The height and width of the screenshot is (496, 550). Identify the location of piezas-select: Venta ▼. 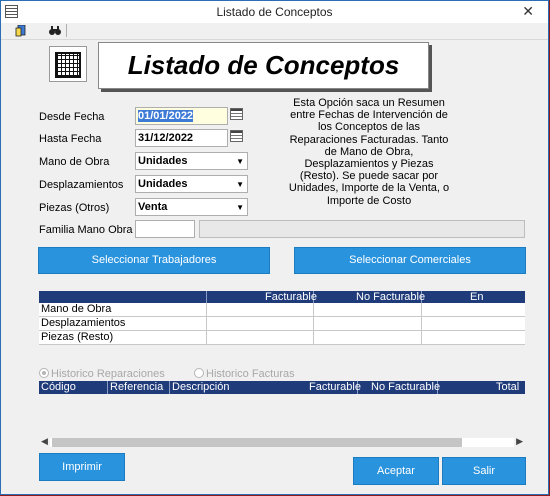
(191, 207).